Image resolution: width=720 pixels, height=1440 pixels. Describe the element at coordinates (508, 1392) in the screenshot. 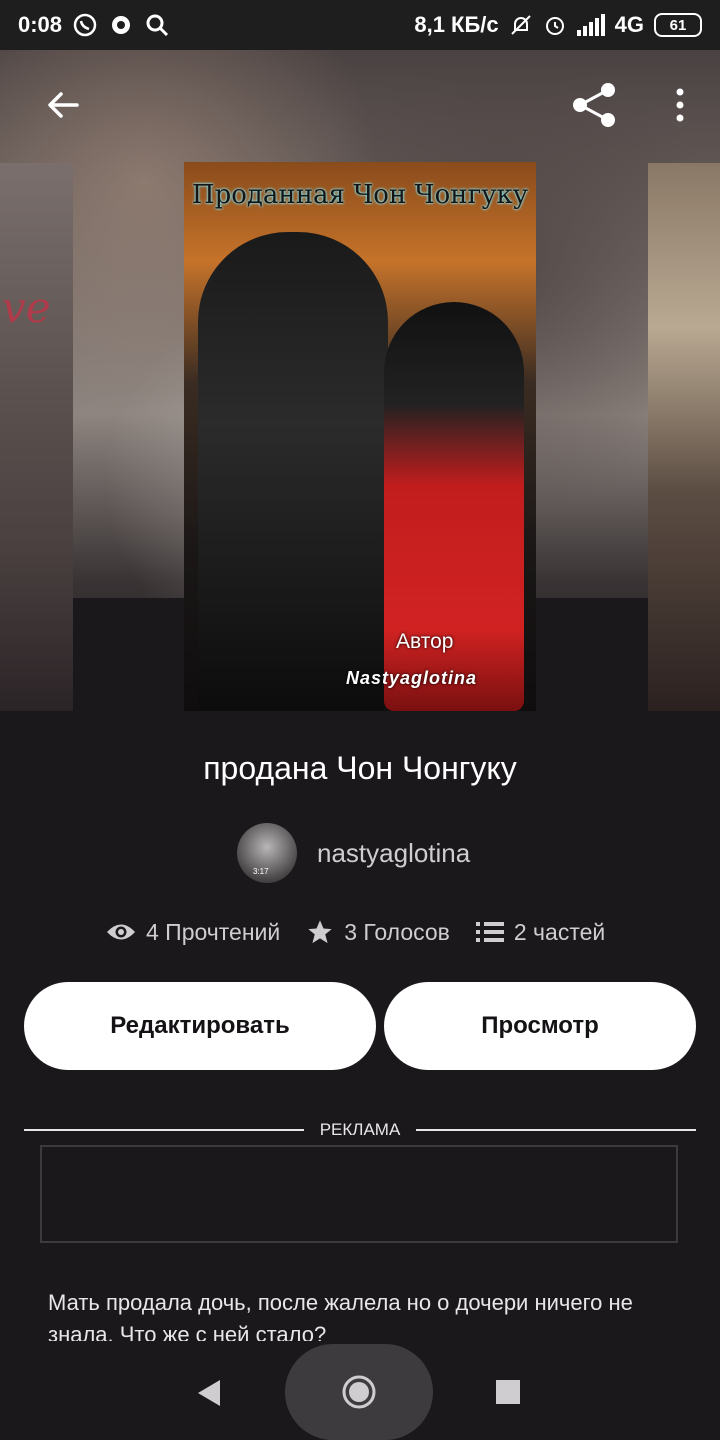

I see `nav-recent-icon` at that location.